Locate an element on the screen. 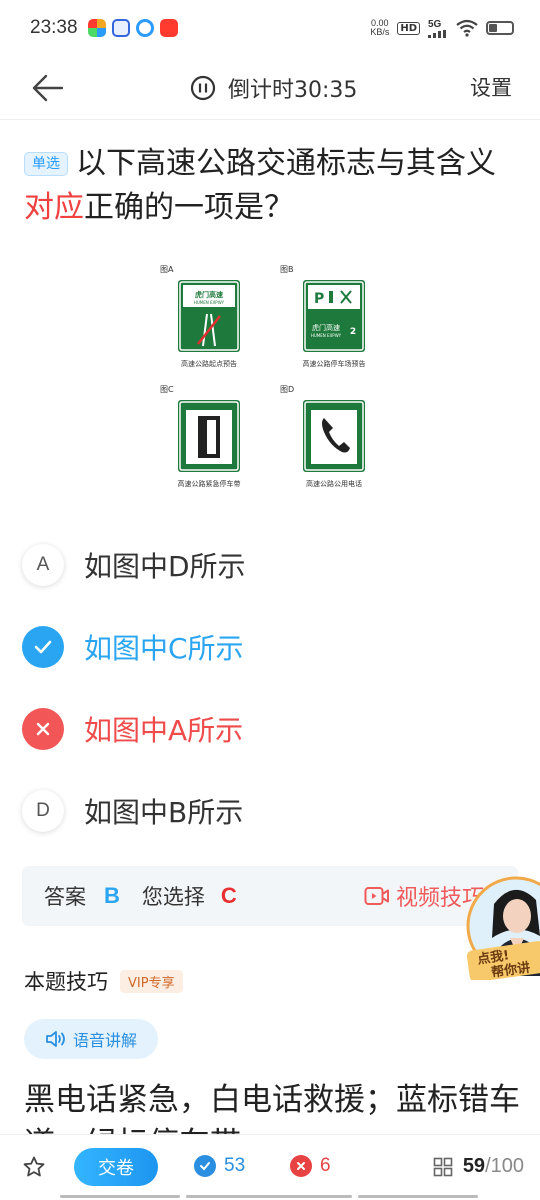  correct-count-value: 53 is located at coordinates (235, 1165).